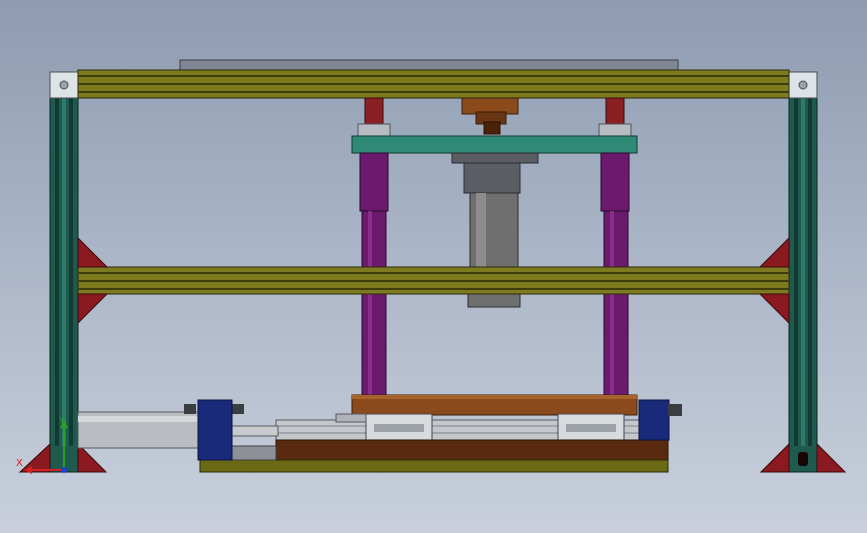 This screenshot has width=867, height=533. What do you see at coordinates (64, 272) in the screenshot?
I see `left-post` at bounding box center [64, 272].